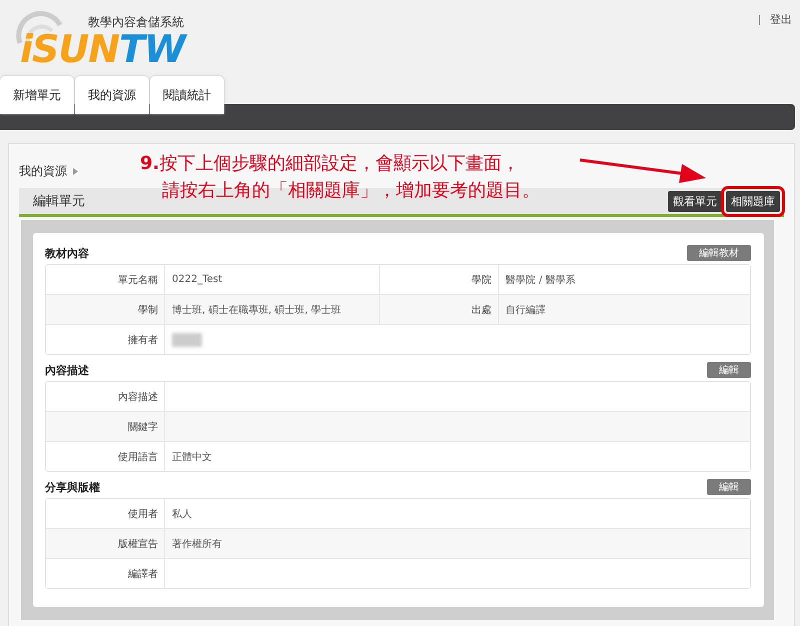  I want to click on field-label: 擁有者, so click(105, 339).